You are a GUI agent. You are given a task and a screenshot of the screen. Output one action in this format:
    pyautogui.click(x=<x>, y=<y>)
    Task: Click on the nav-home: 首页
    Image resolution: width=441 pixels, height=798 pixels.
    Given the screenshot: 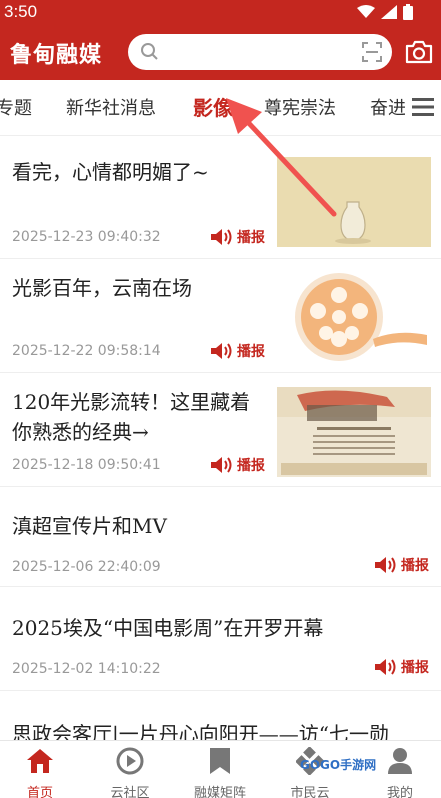 What is the action you would take?
    pyautogui.click(x=42, y=769)
    